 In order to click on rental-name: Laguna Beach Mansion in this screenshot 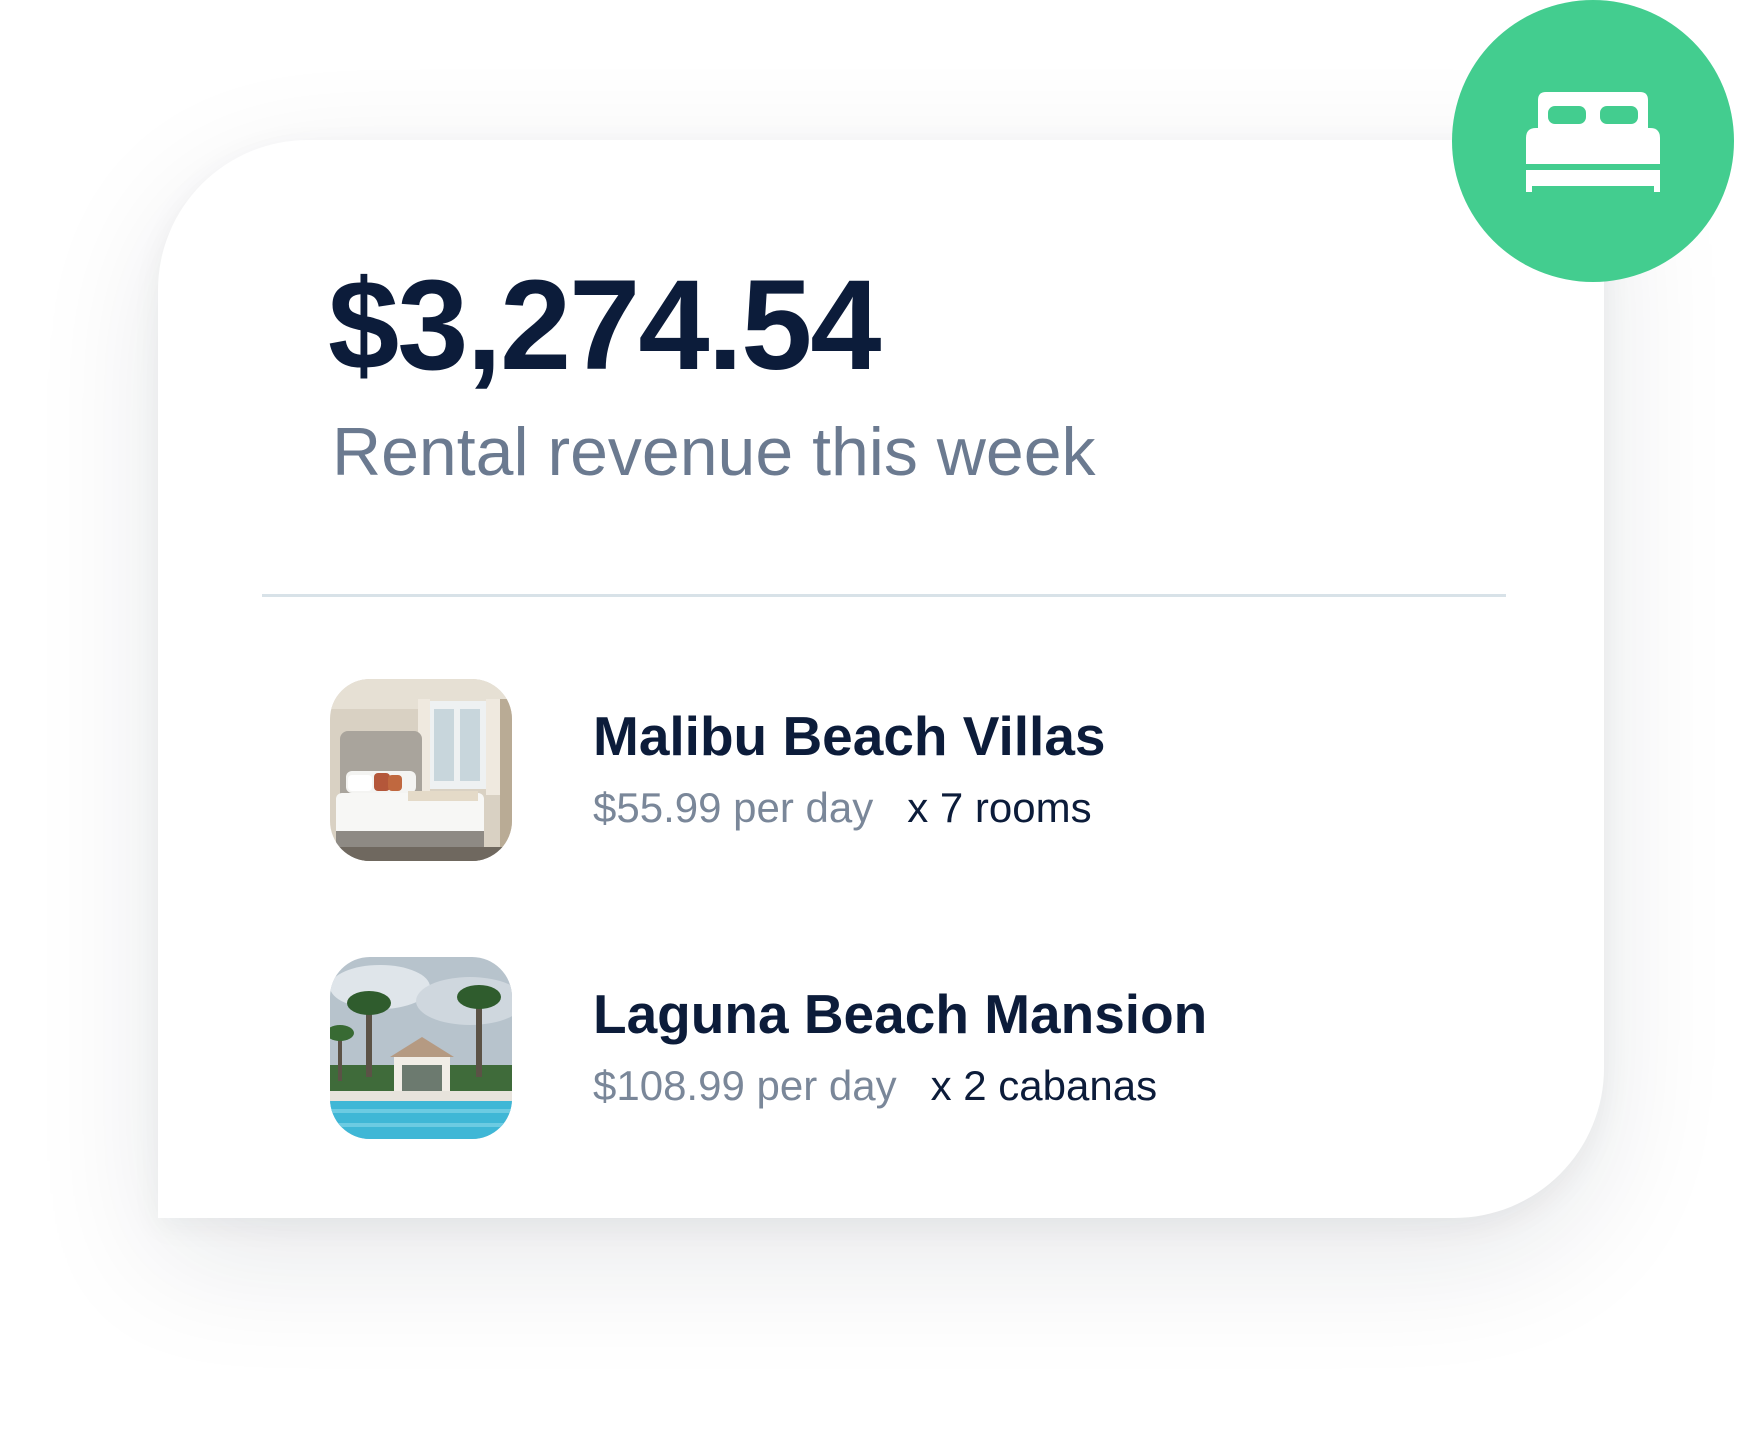, I will do `click(900, 1014)`.